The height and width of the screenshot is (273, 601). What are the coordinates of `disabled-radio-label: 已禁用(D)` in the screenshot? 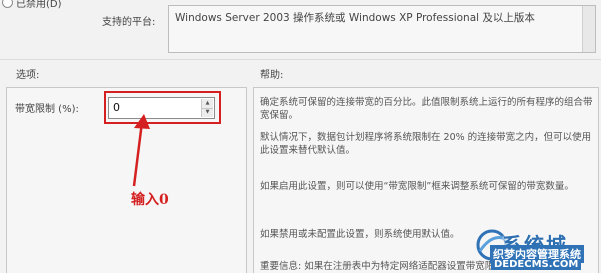 It's located at (39, 5).